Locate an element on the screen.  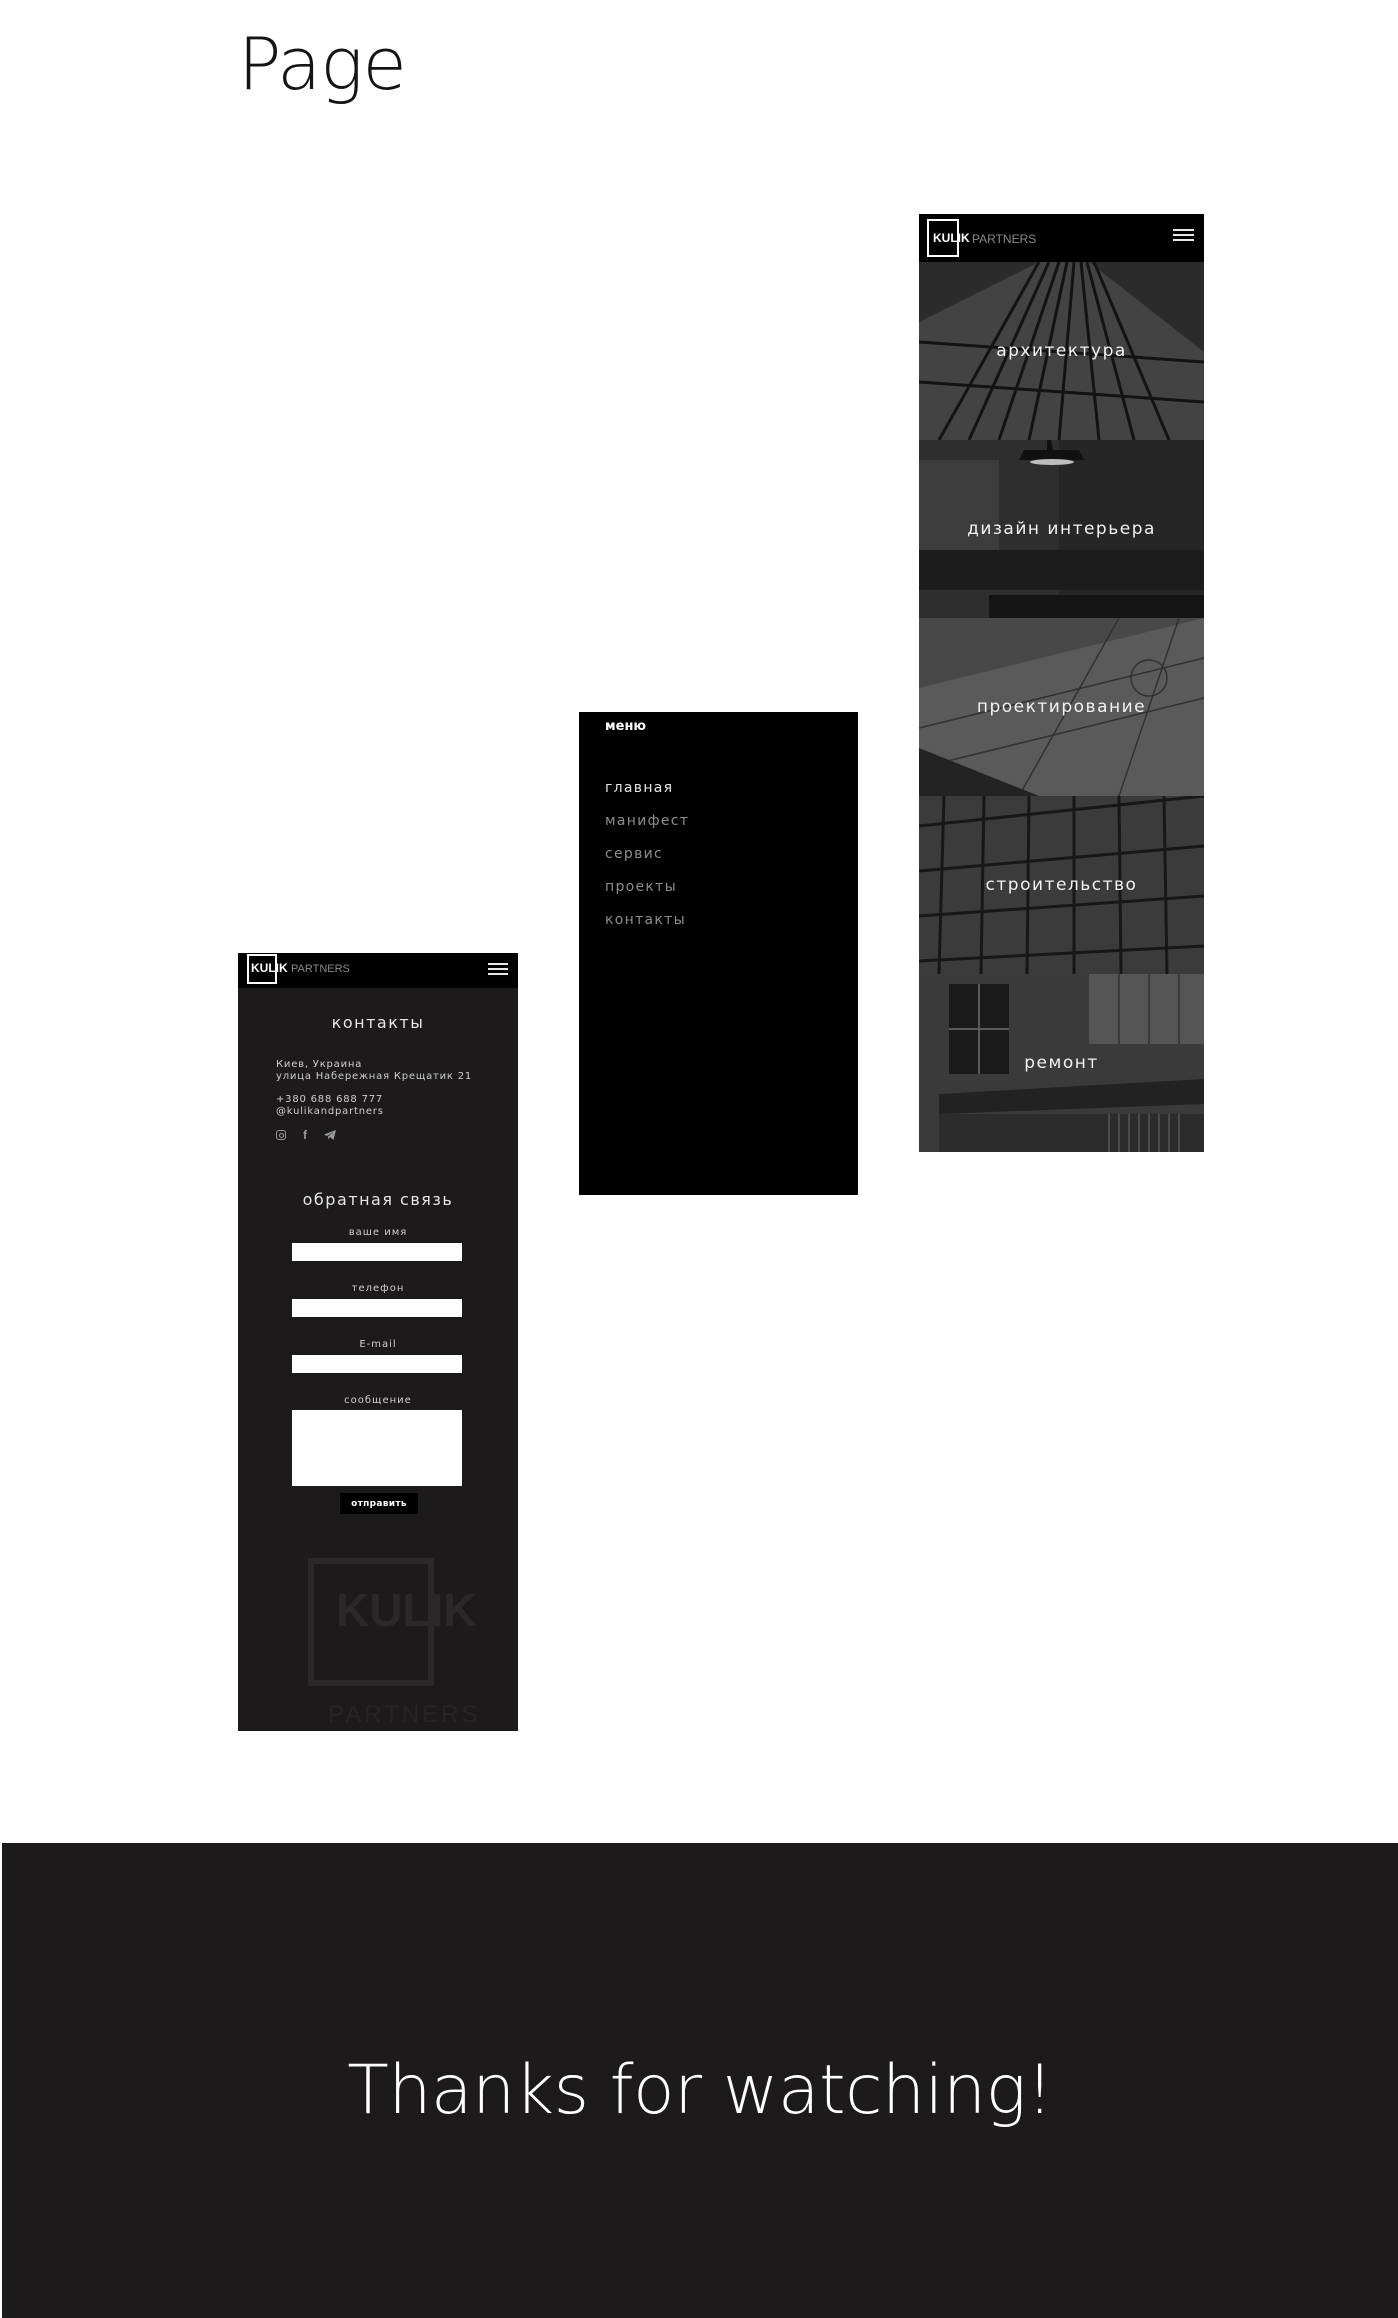
watermark-logo: KULIK is located at coordinates (406, 1610).